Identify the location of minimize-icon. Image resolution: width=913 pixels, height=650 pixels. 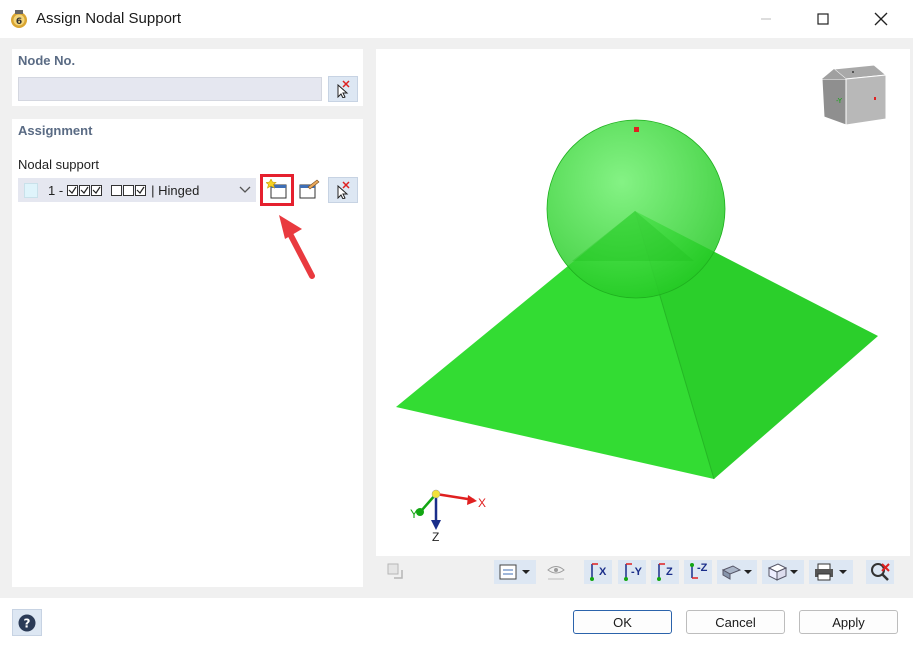
(766, 19).